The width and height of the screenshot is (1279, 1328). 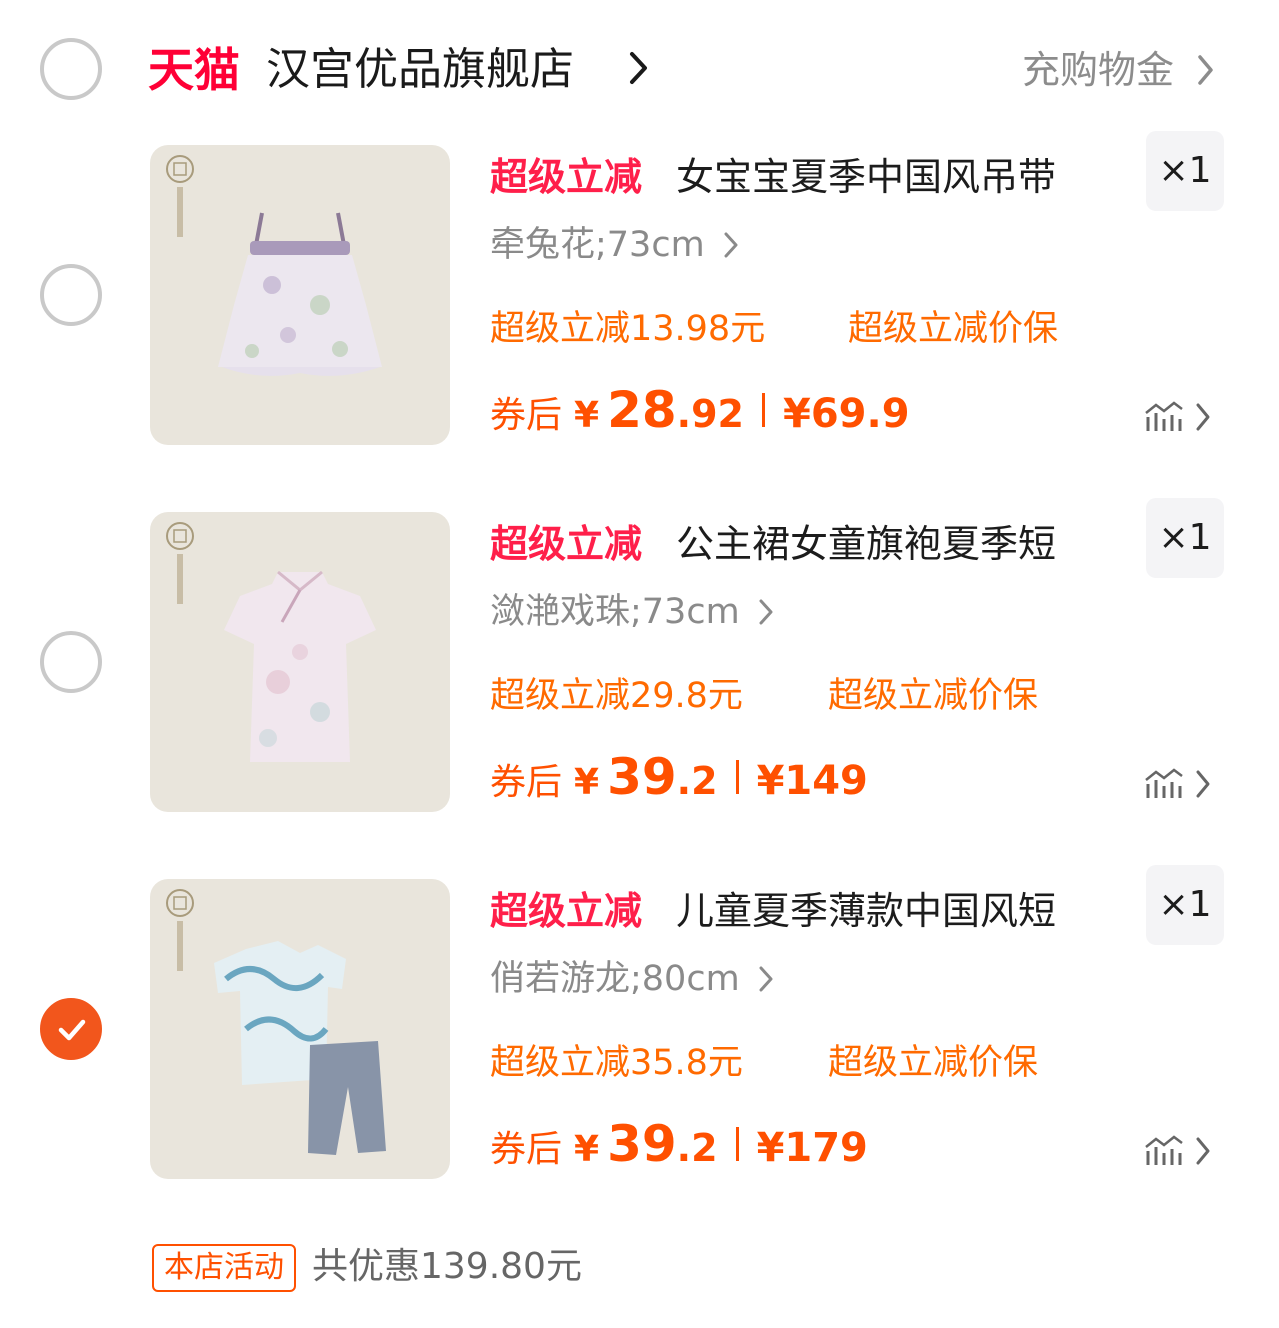 I want to click on shop-select-radio, so click(x=71, y=69).